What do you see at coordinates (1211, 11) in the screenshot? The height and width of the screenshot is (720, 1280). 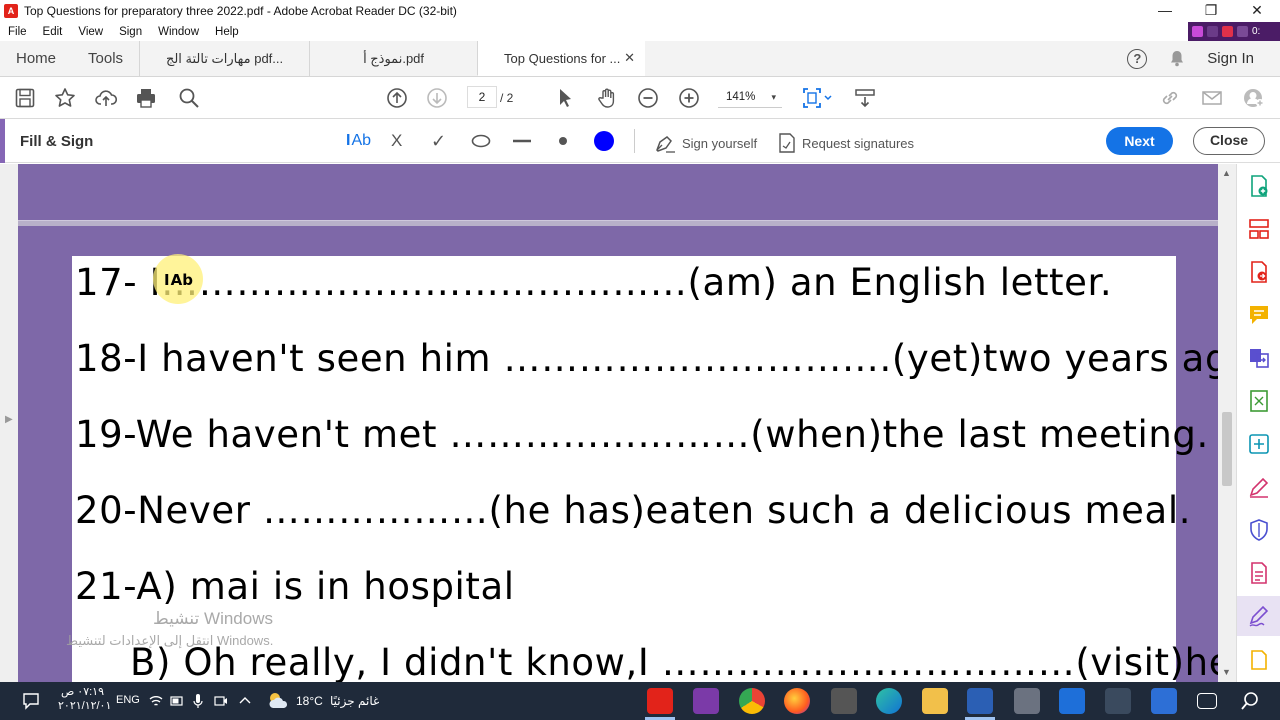 I see `maximize-button: ❐` at bounding box center [1211, 11].